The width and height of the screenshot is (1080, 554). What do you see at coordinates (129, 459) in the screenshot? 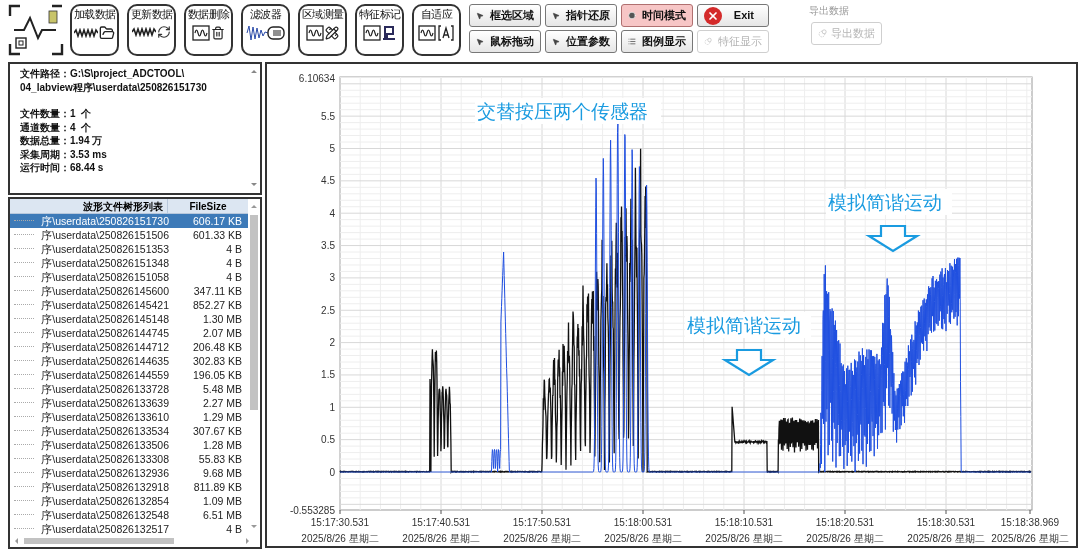
I see `file-row: 序\userdata\250826133308 55.83 KB` at bounding box center [129, 459].